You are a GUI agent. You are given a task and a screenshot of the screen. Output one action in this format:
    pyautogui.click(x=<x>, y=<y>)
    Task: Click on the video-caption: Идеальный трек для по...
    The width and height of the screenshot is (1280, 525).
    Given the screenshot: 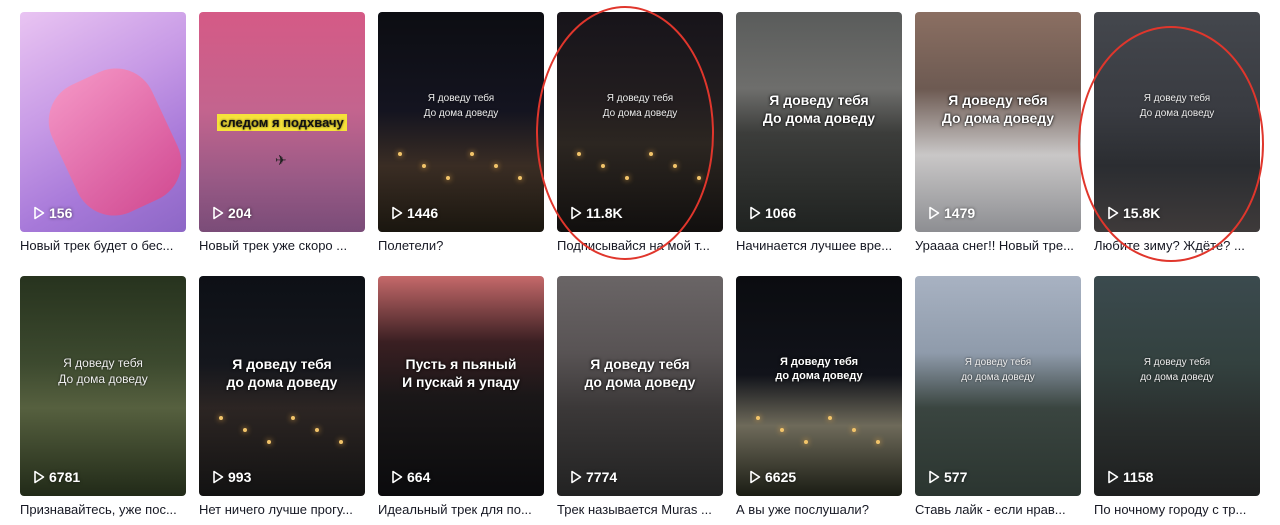 What is the action you would take?
    pyautogui.click(x=461, y=509)
    